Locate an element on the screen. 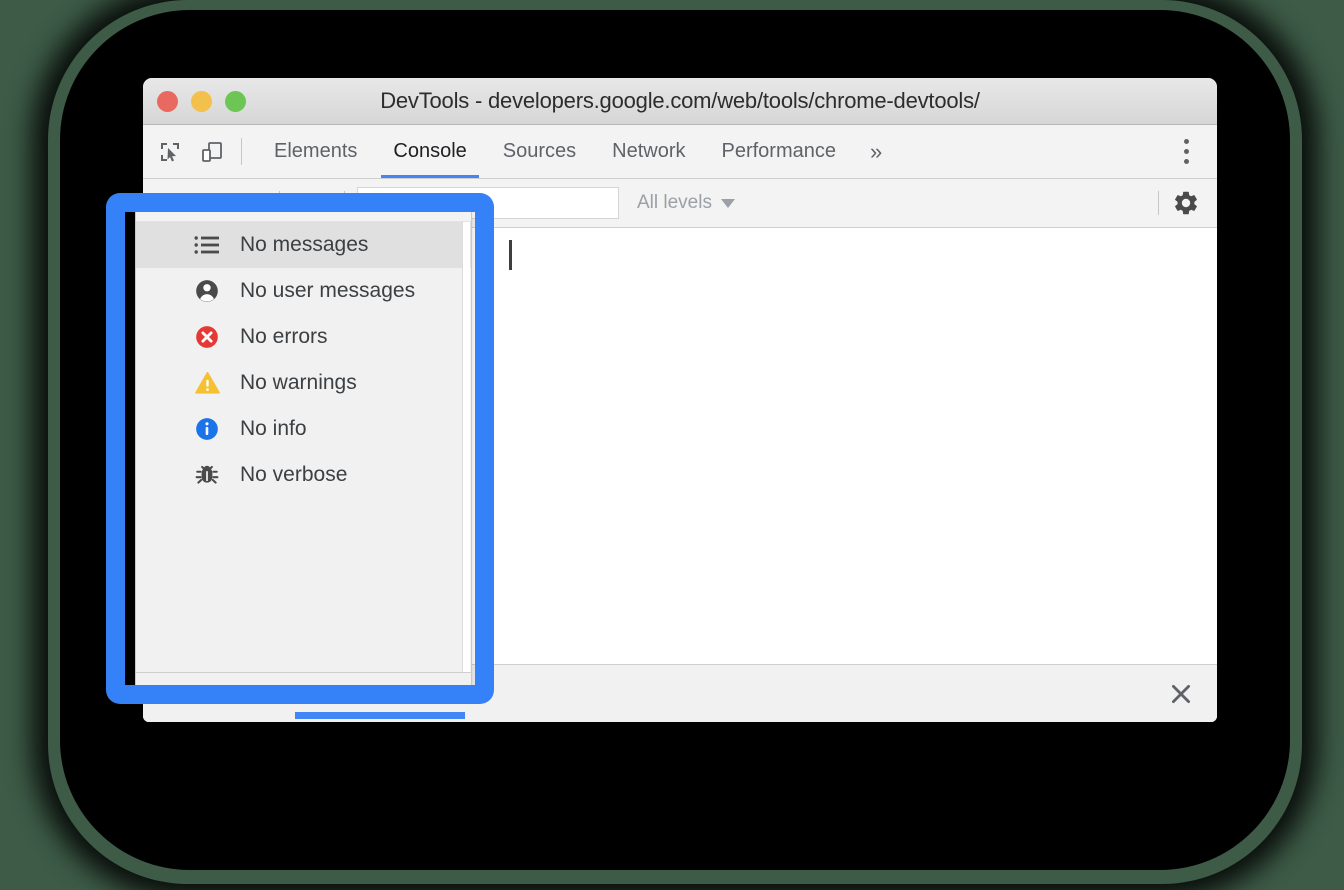 This screenshot has width=1344, height=890. tab-console-label: Console is located at coordinates (430, 151).